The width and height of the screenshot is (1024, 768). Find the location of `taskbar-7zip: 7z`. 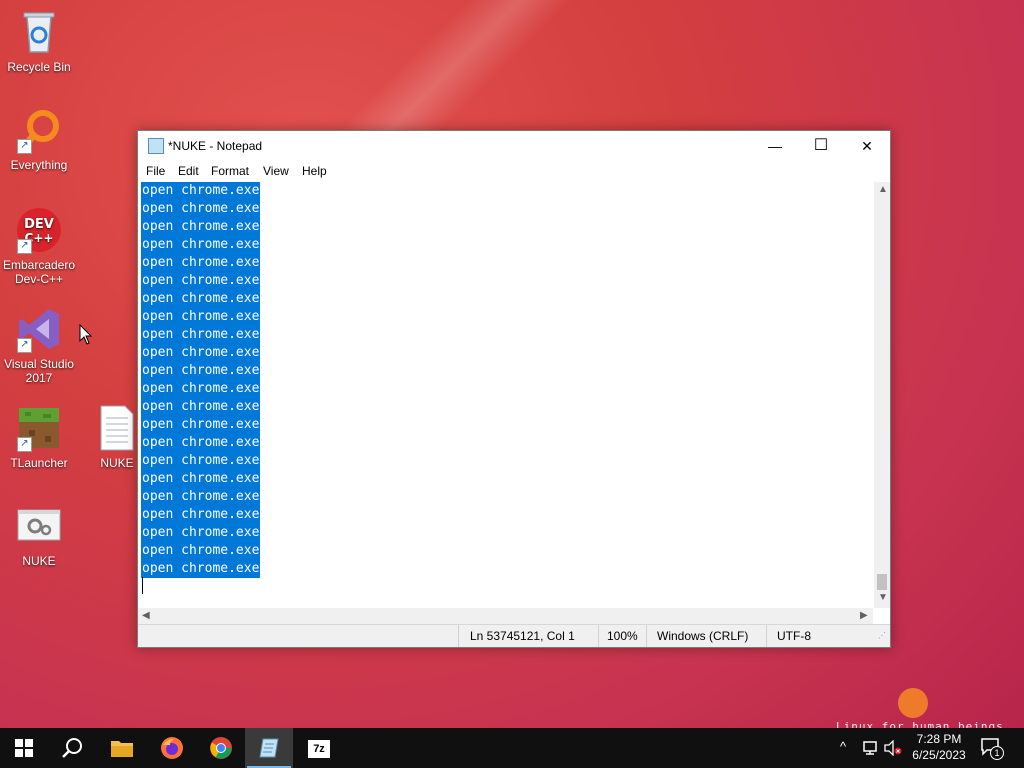

taskbar-7zip: 7z is located at coordinates (319, 748).